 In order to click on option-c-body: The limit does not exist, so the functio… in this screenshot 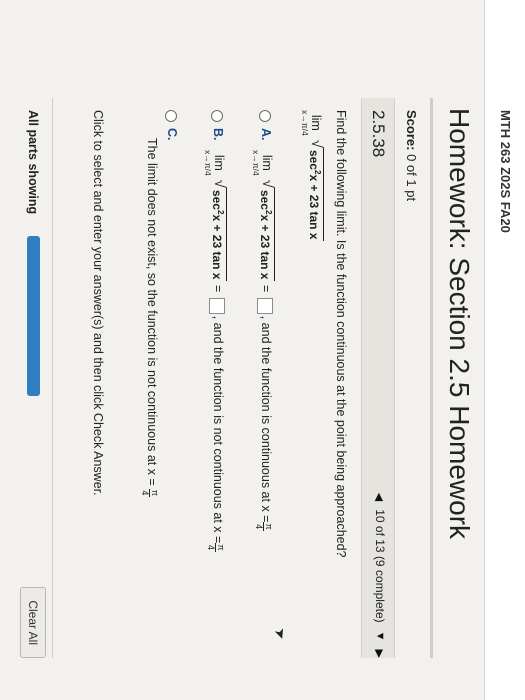, I will do `click(150, 317)`.